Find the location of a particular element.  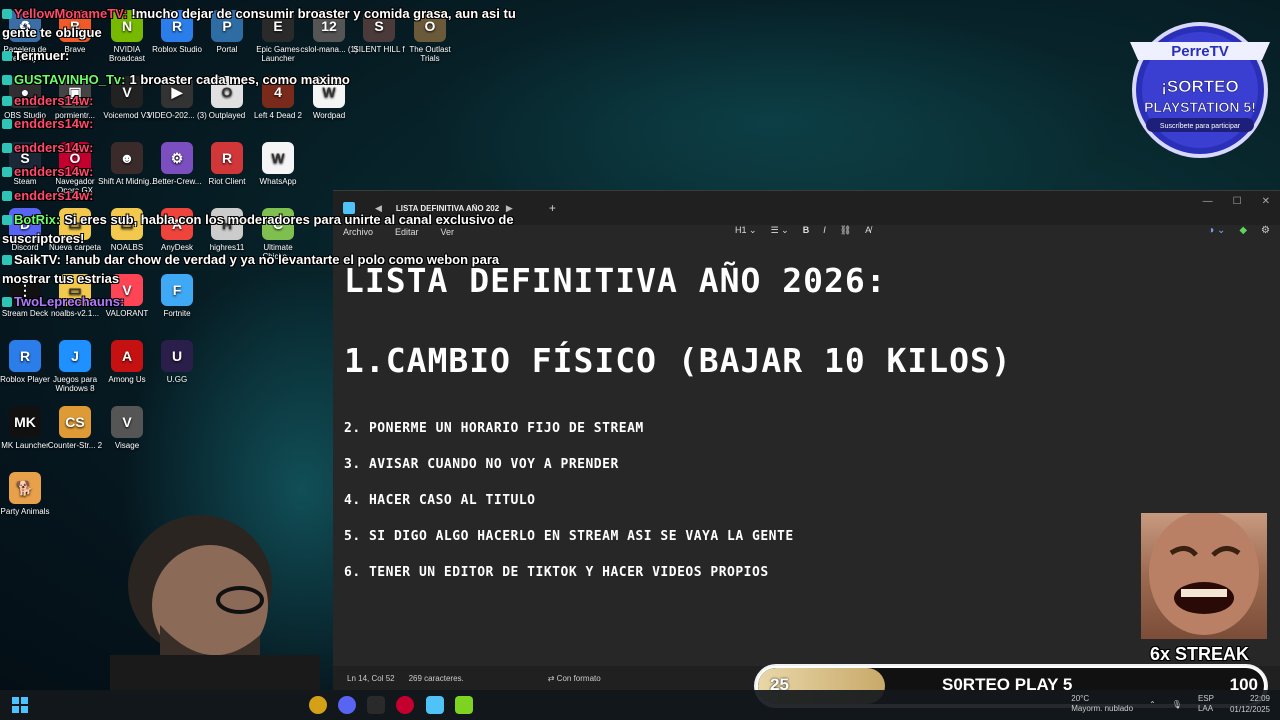

opera-gx-taskbar-icon is located at coordinates (405, 705).